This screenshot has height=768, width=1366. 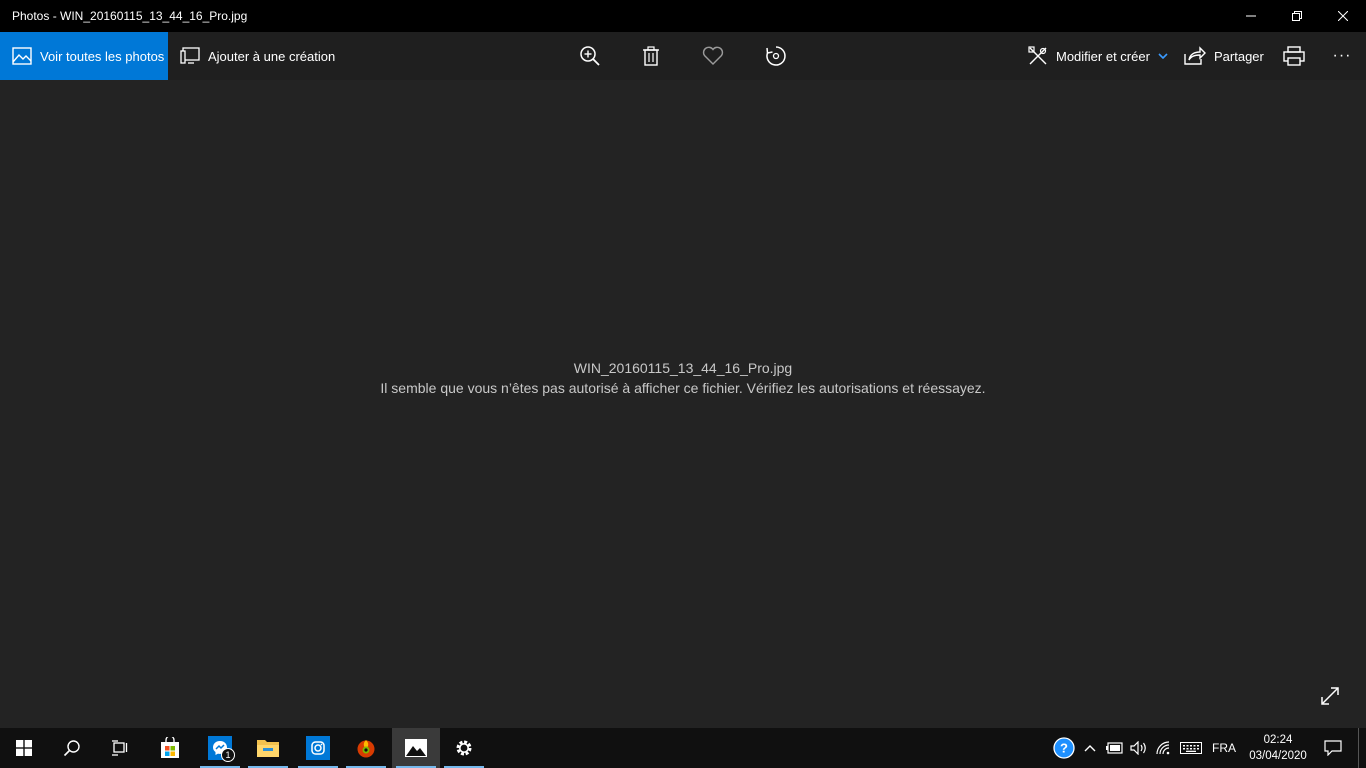 I want to click on keyboard-icon, so click(x=1191, y=748).